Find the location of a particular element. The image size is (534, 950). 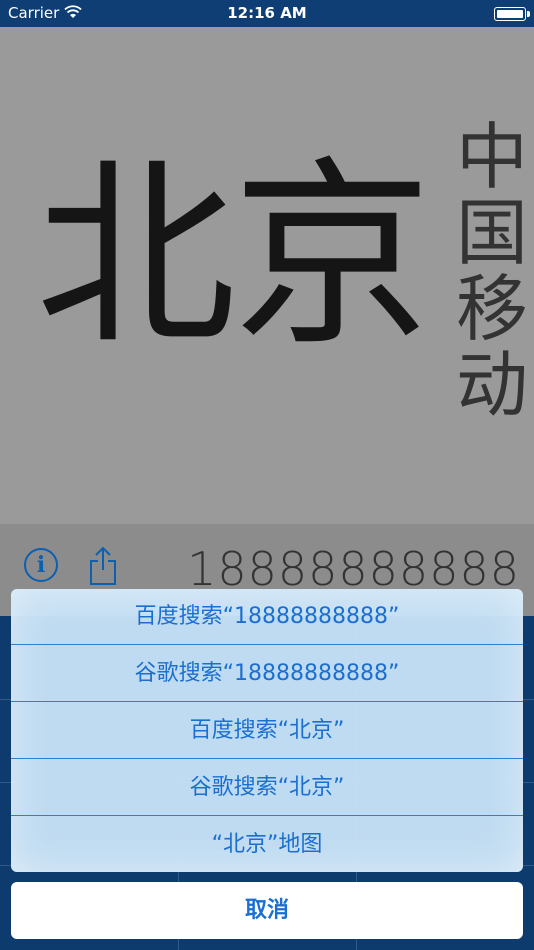

google-search-number-button: 谷歌搜索“18888888888” is located at coordinates (267, 674).